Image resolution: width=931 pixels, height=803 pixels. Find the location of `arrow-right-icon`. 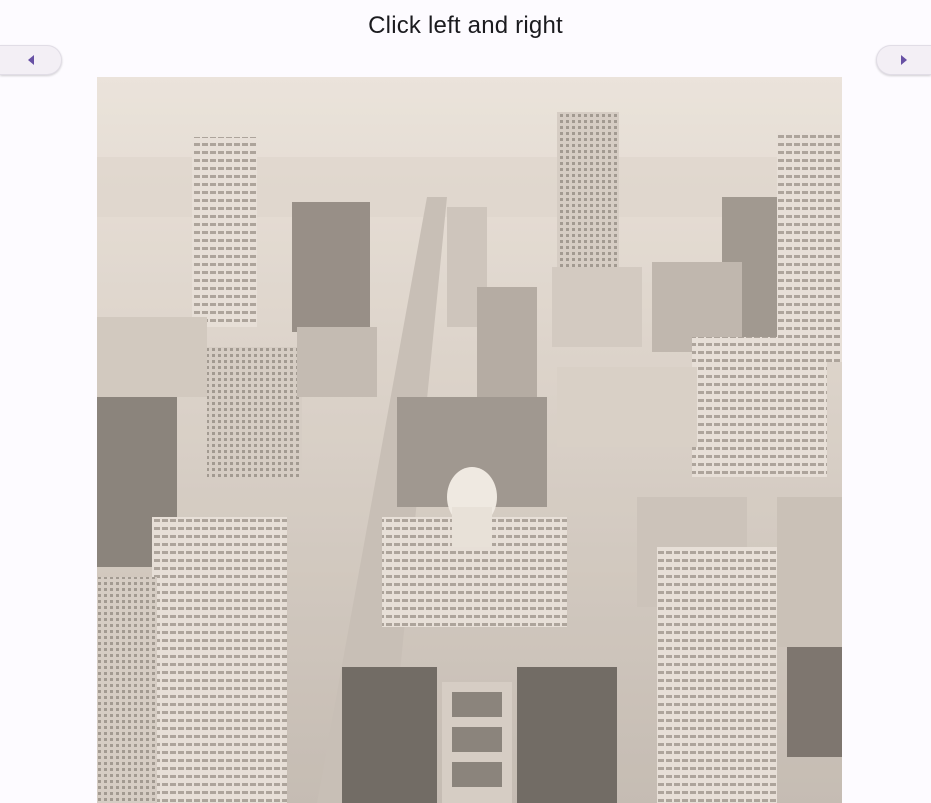

arrow-right-icon is located at coordinates (904, 60).